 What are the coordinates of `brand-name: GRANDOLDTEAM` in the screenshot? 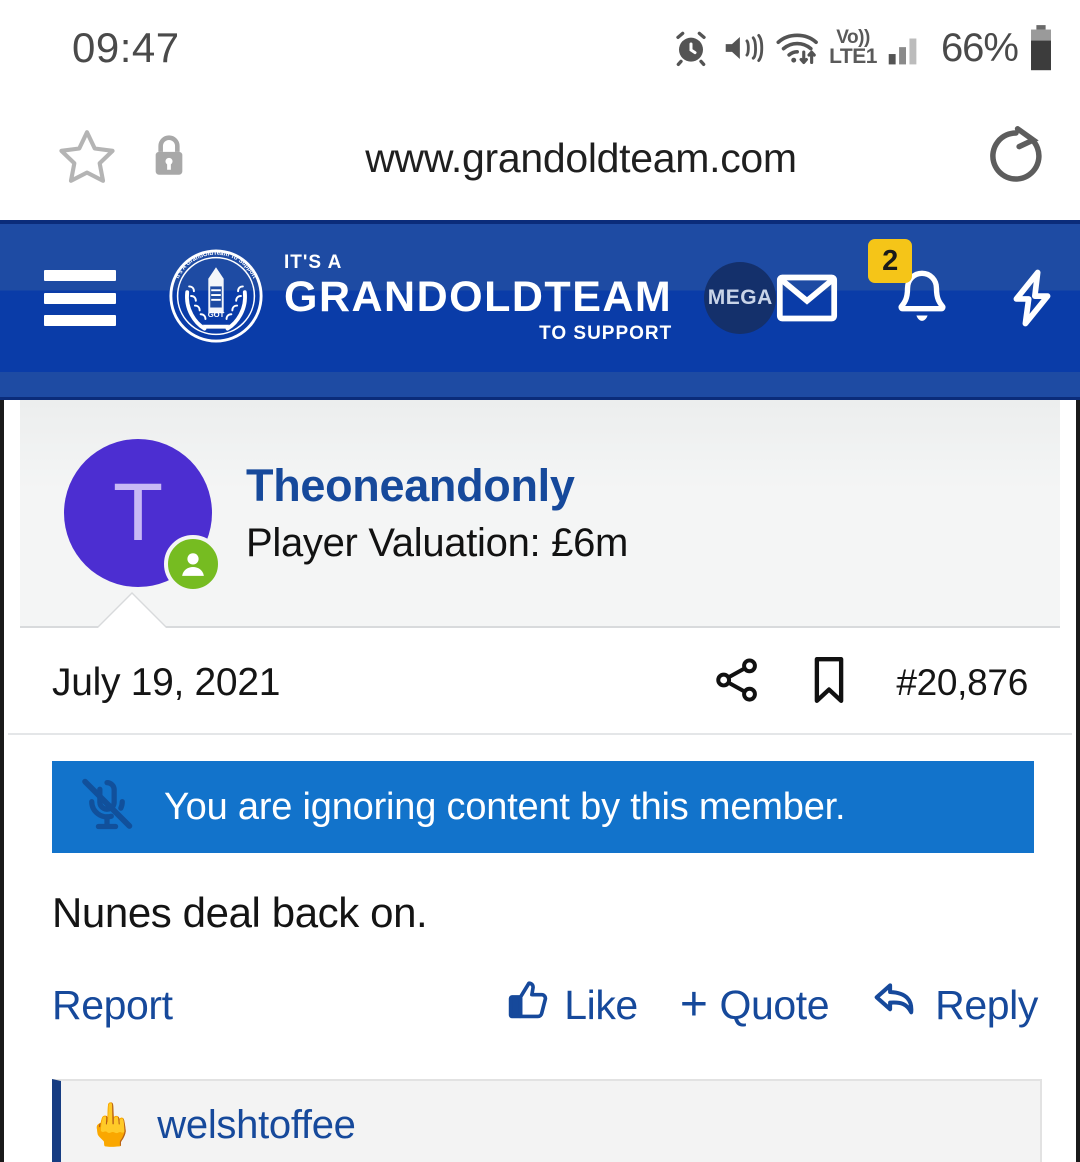 It's located at (478, 297).